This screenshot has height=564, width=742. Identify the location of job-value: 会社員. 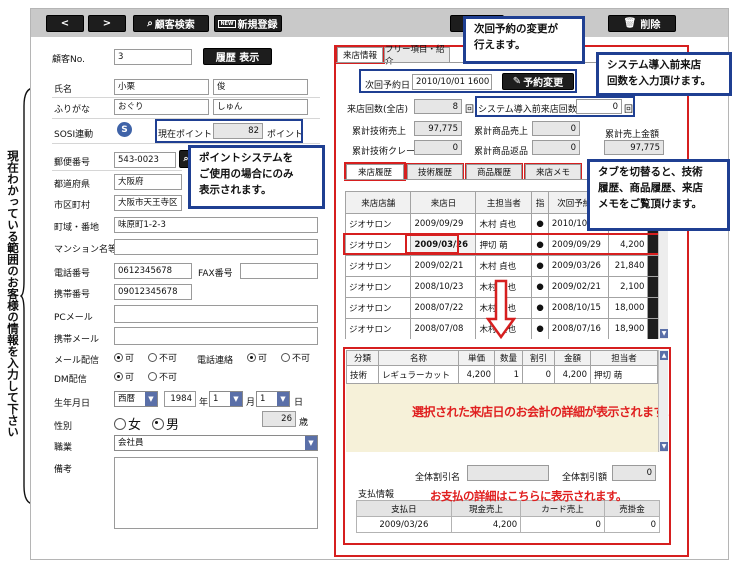
(131, 443).